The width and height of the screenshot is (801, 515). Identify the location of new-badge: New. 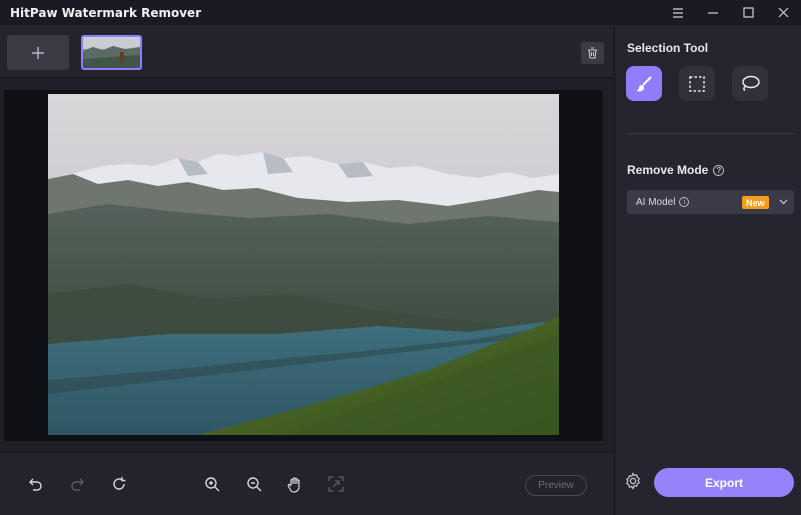
(755, 202).